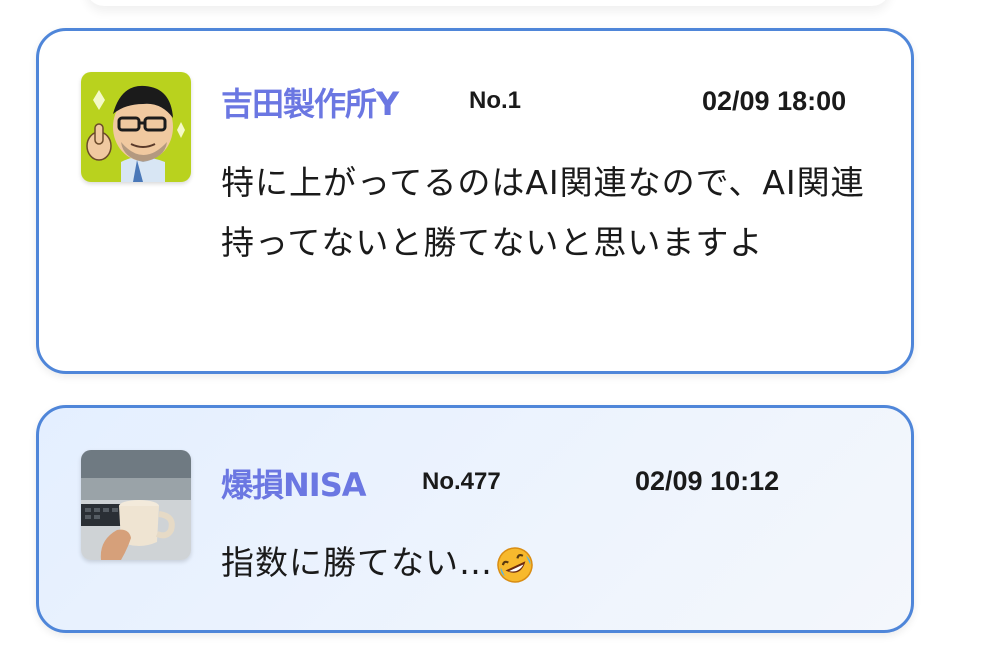 The height and width of the screenshot is (648, 1000). I want to click on cartoon-avatar-image, so click(136, 127).